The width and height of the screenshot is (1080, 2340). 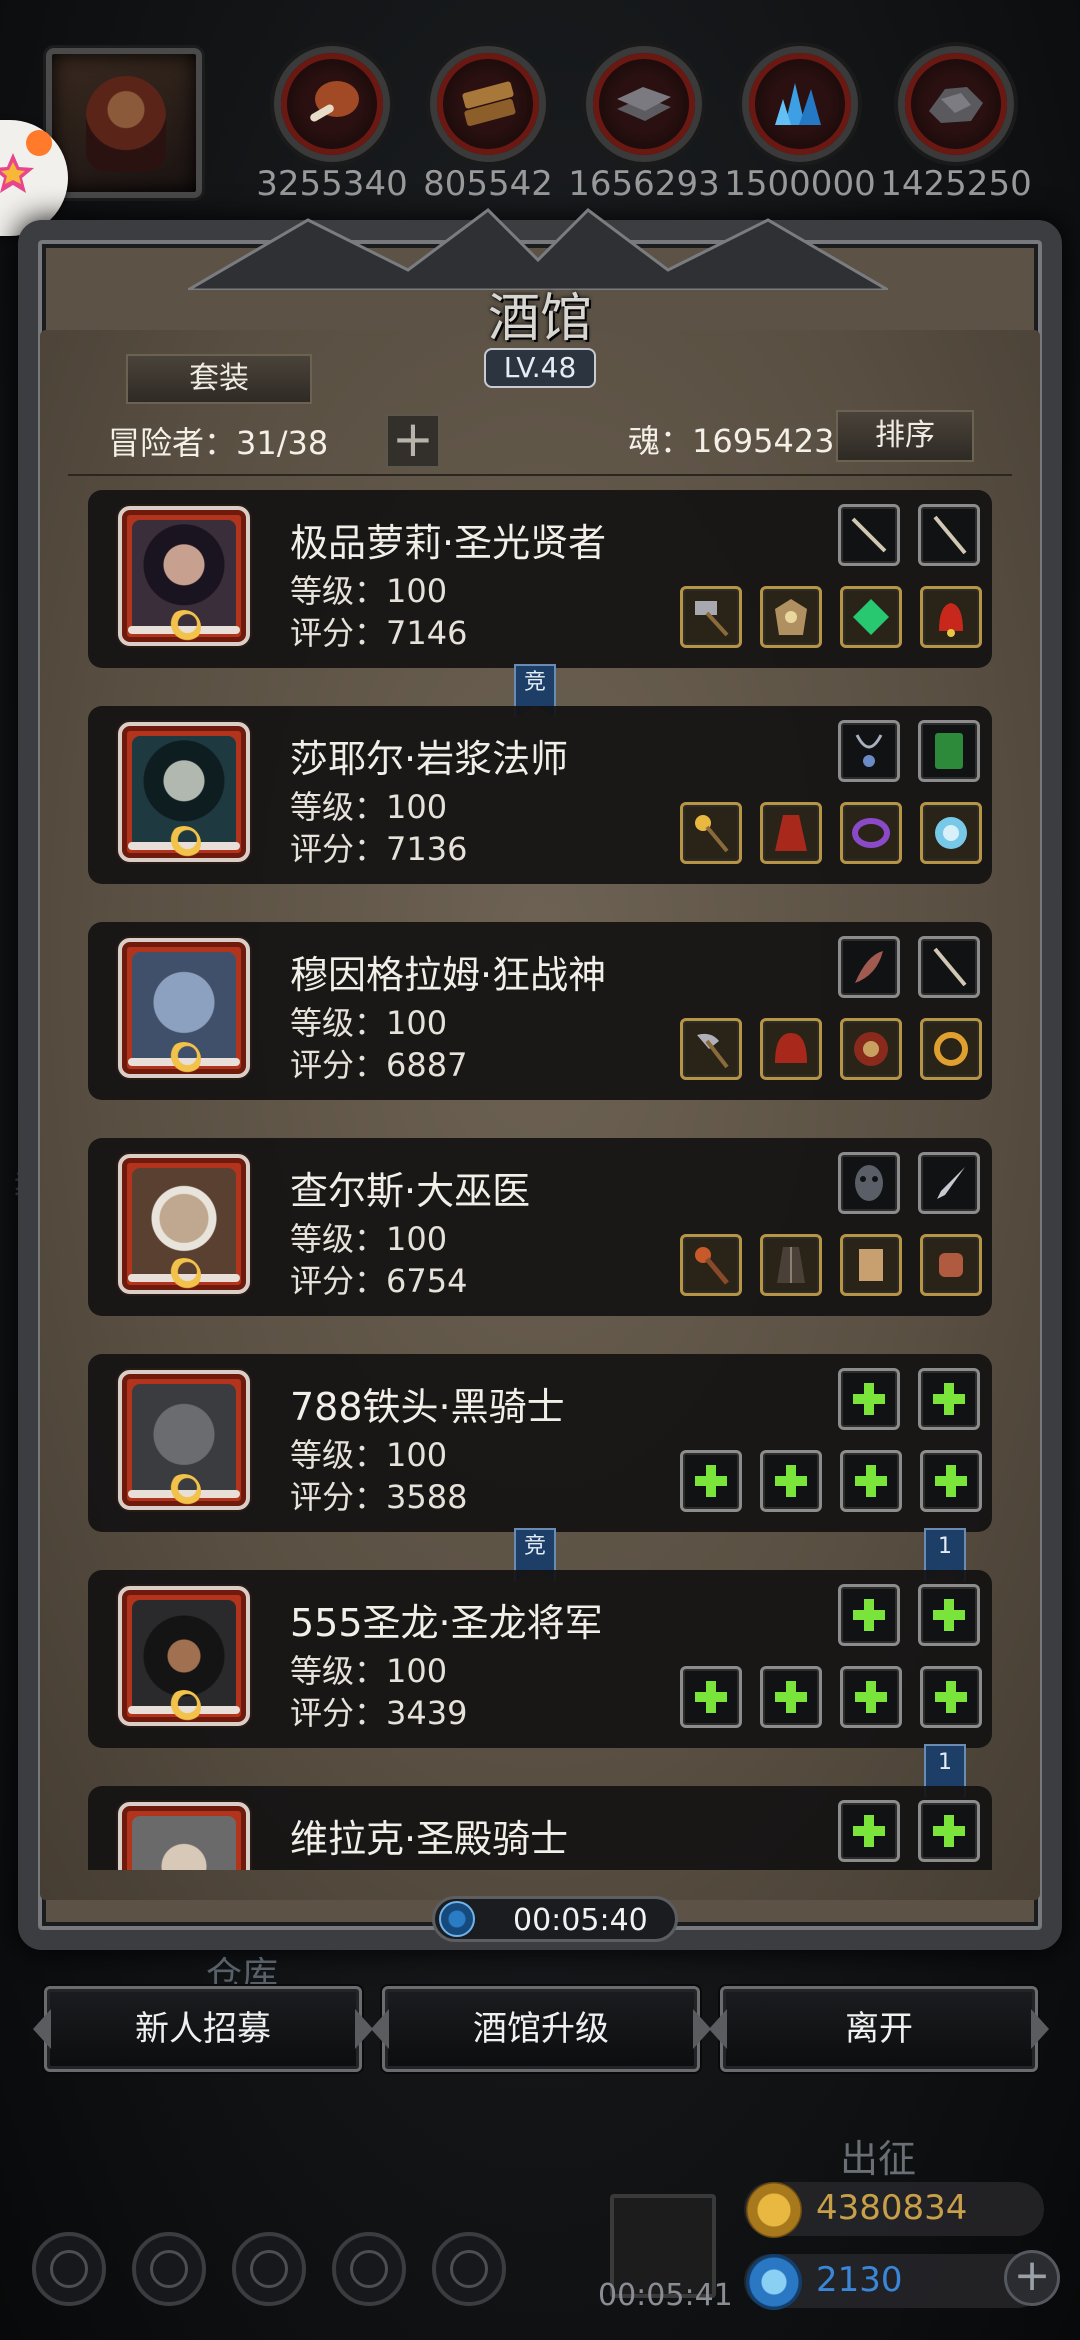 I want to click on equip-slot-armor, so click(x=791, y=617).